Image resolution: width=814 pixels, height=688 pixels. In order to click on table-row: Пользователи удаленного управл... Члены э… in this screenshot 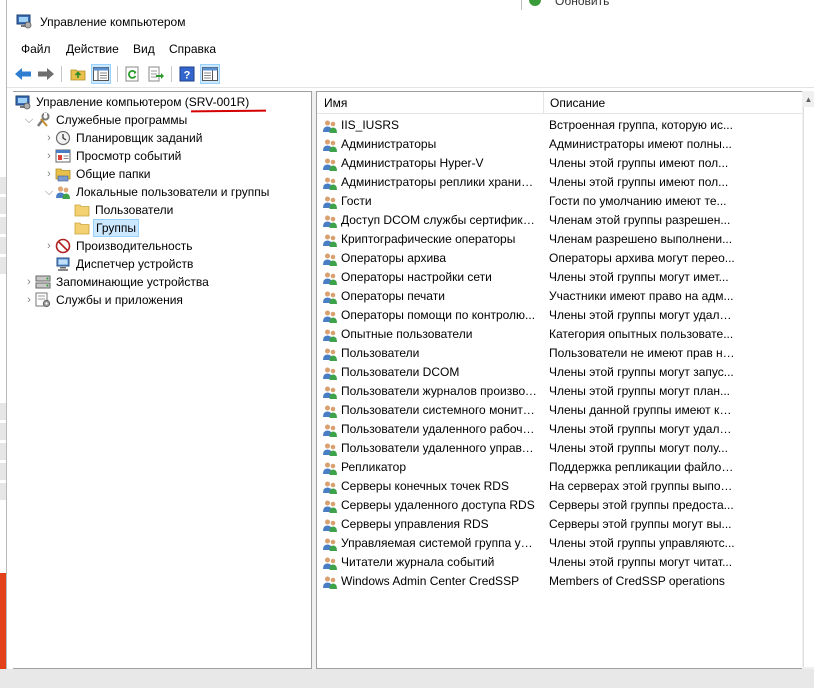, I will do `click(562, 448)`.